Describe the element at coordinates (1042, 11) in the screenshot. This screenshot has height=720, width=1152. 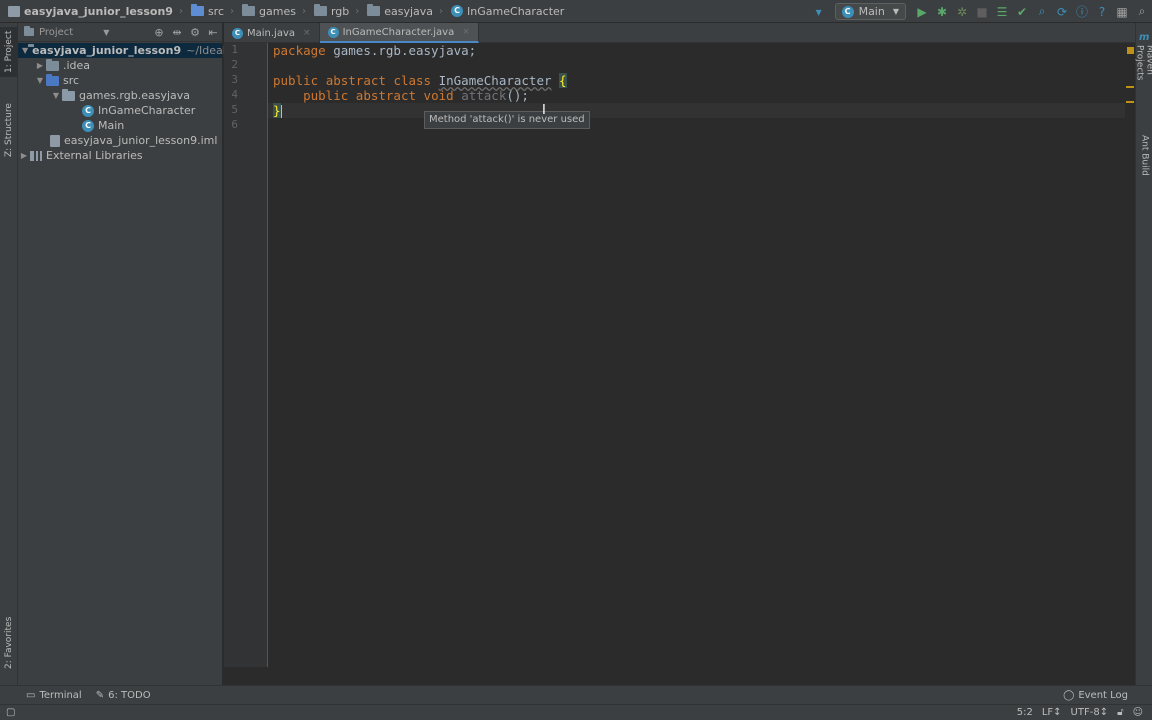
I see `search-everywhere-icon: ⌕` at that location.